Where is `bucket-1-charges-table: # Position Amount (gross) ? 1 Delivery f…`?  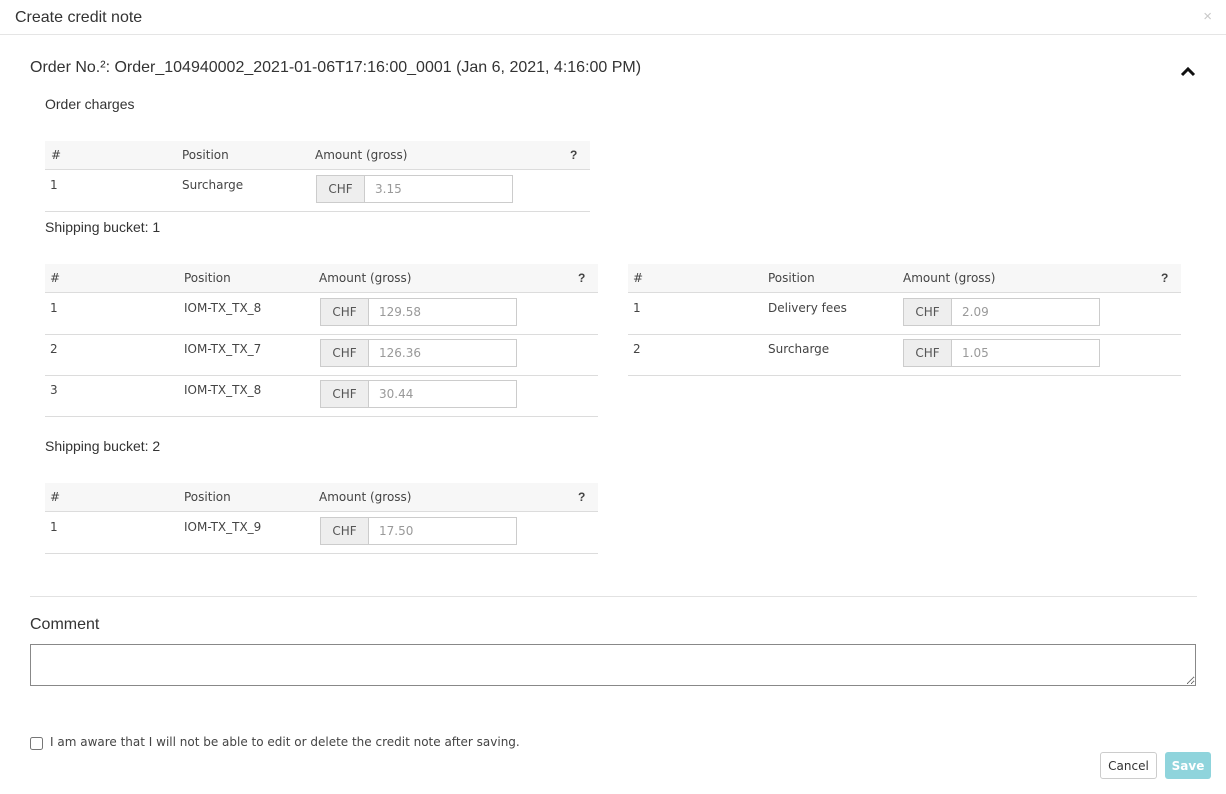 bucket-1-charges-table: # Position Amount (gross) ? 1 Delivery f… is located at coordinates (904, 320).